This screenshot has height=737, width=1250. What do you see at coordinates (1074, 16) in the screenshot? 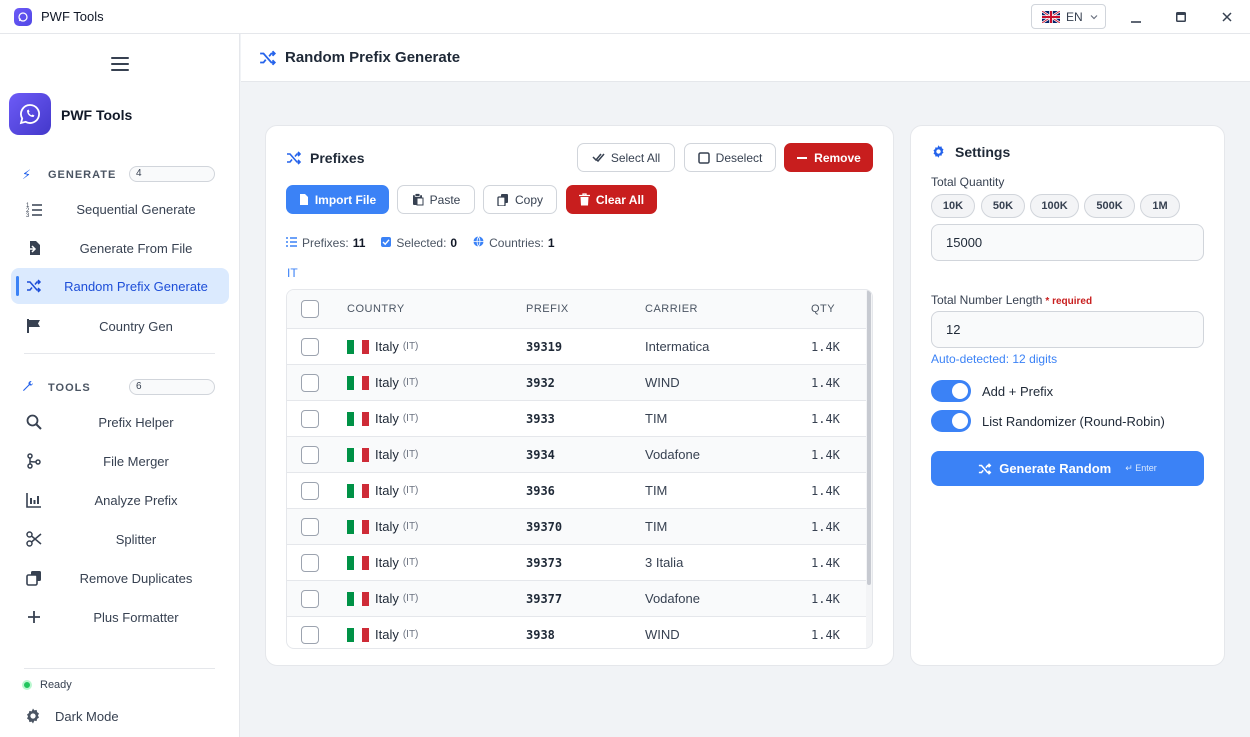
I see `language-label: EN` at bounding box center [1074, 16].